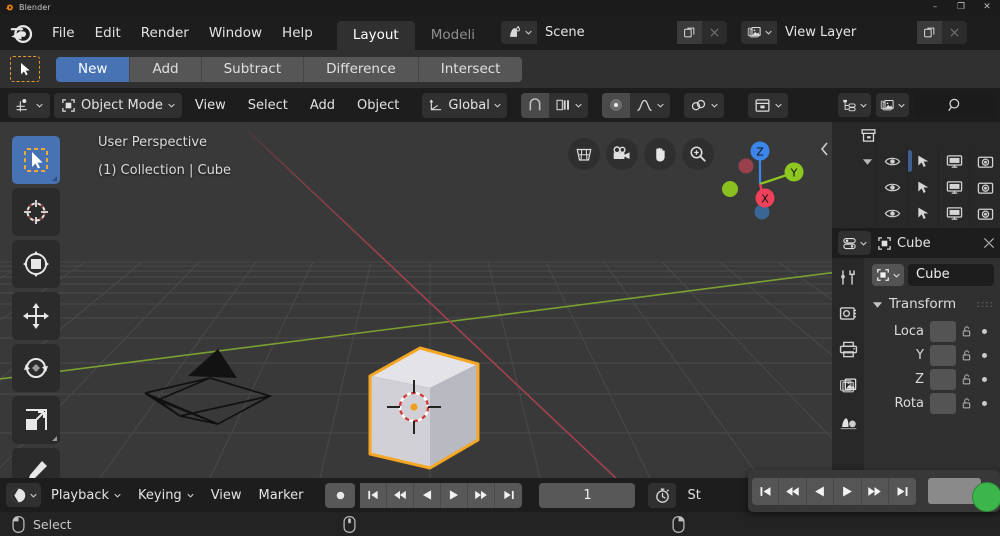 The width and height of the screenshot is (1000, 536). Describe the element at coordinates (240, 404) in the screenshot. I see `camera-wireframe` at that location.